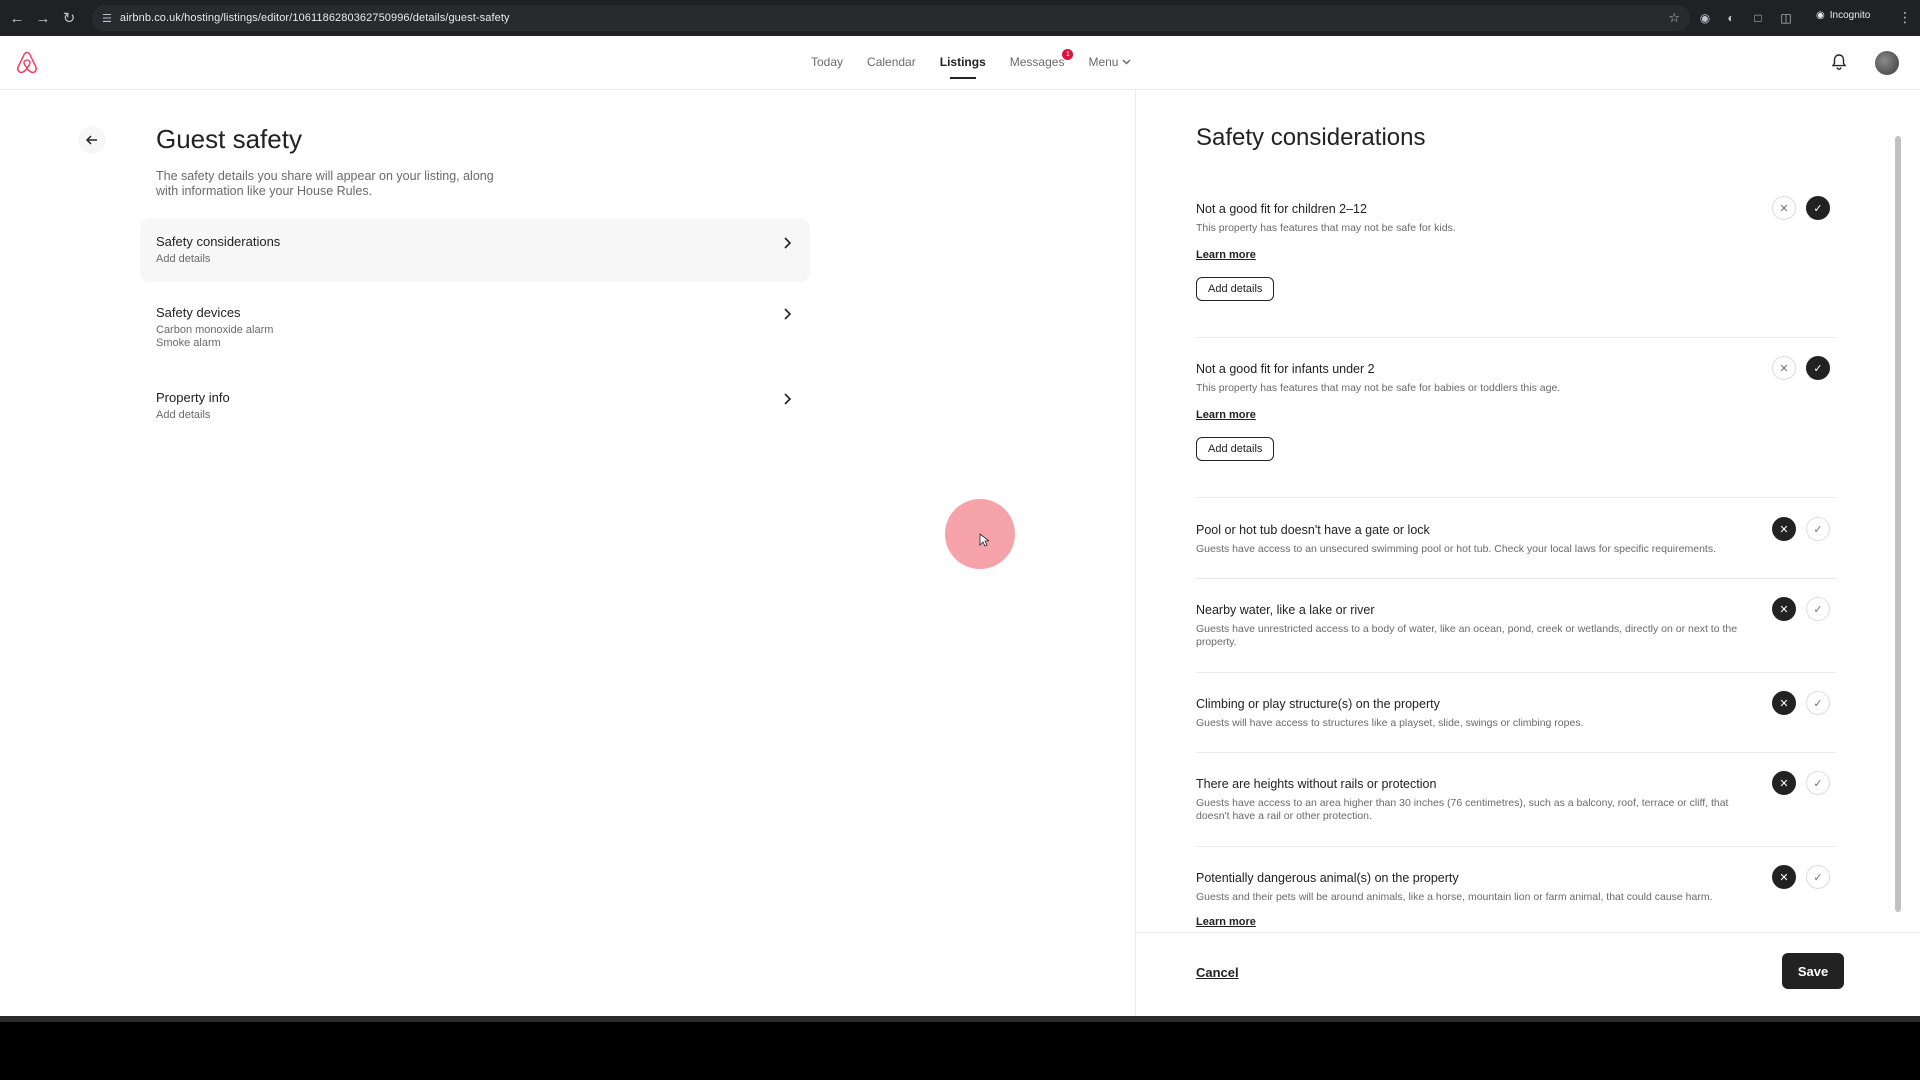 The width and height of the screenshot is (1920, 1080). I want to click on extension-icon: ◐, so click(1731, 18).